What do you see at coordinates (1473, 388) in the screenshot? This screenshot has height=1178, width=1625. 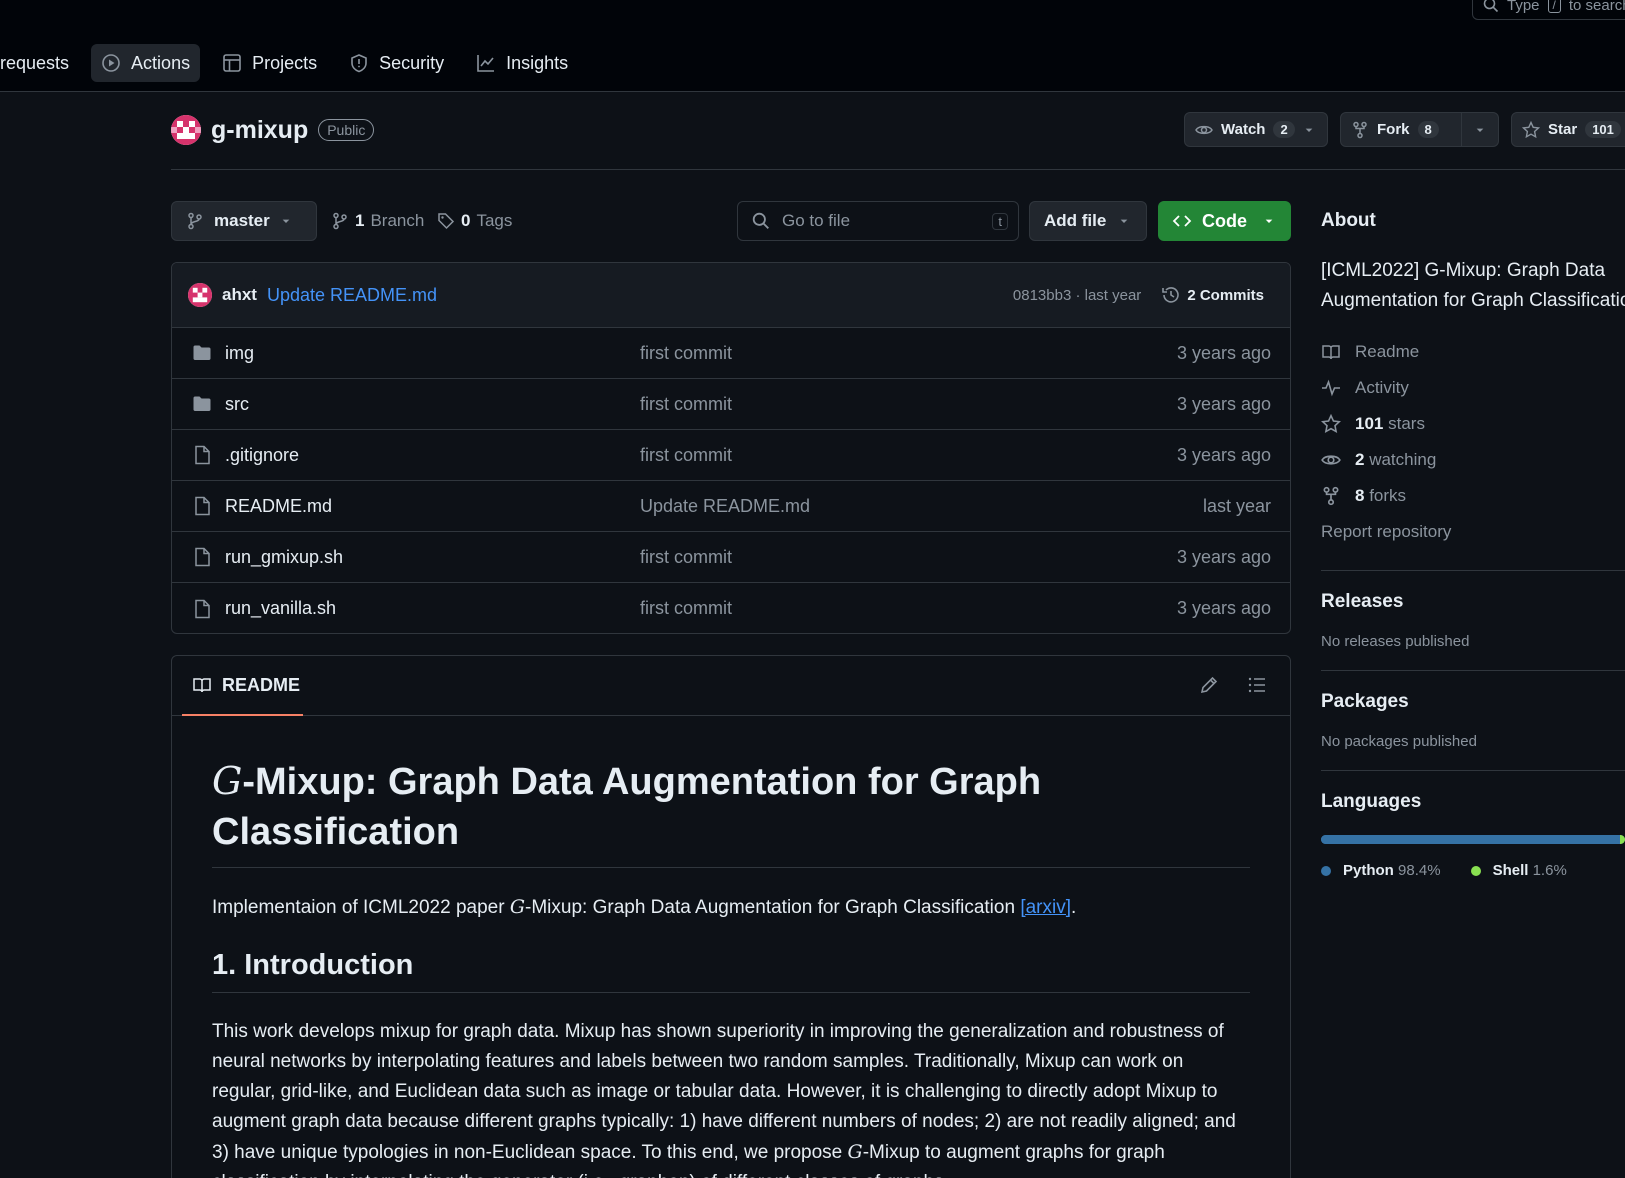 I see `activity-link: Activity` at bounding box center [1473, 388].